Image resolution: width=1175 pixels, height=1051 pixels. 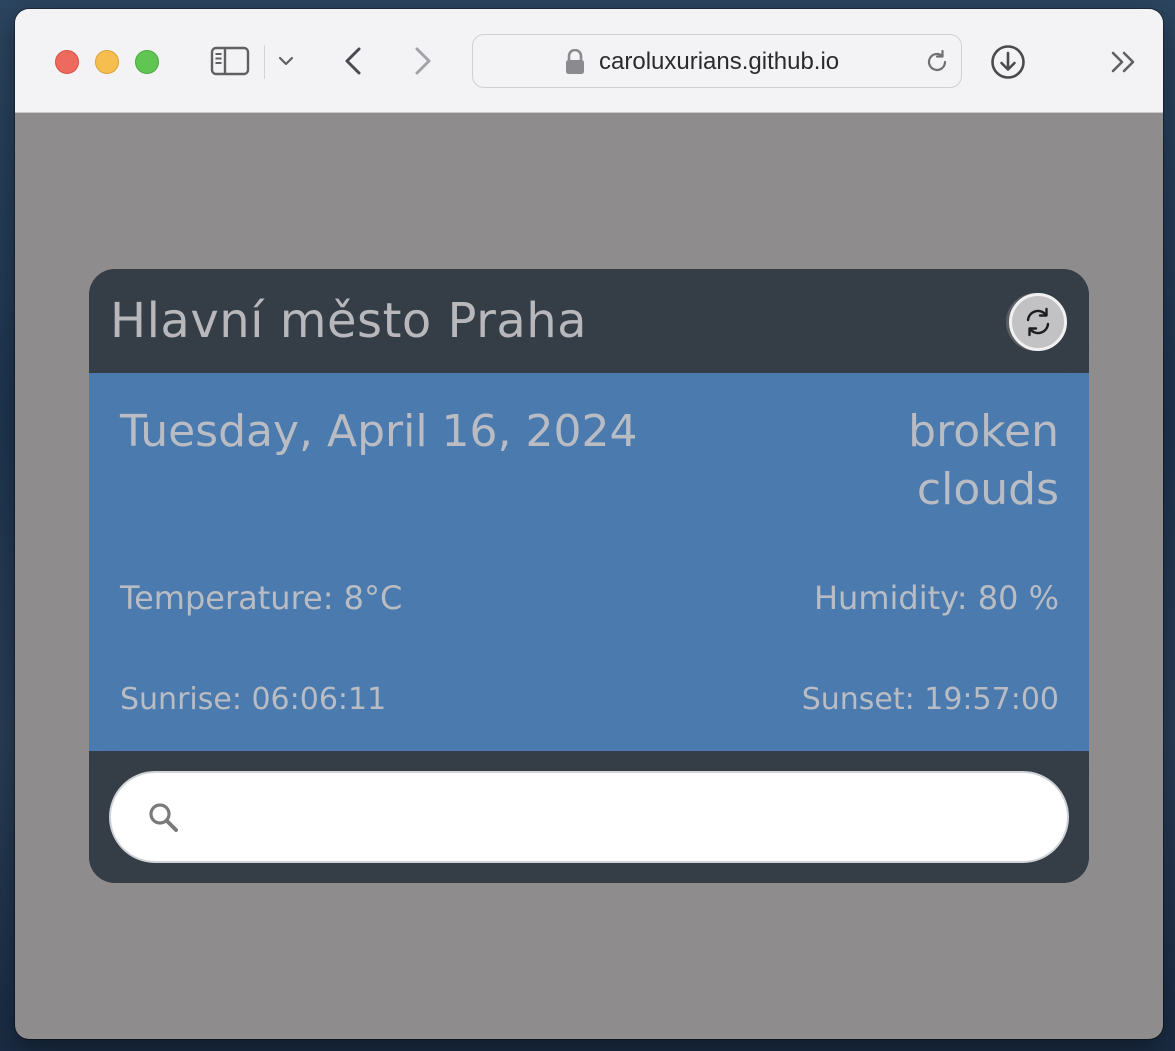 I want to click on chevron-down-icon, so click(x=286, y=61).